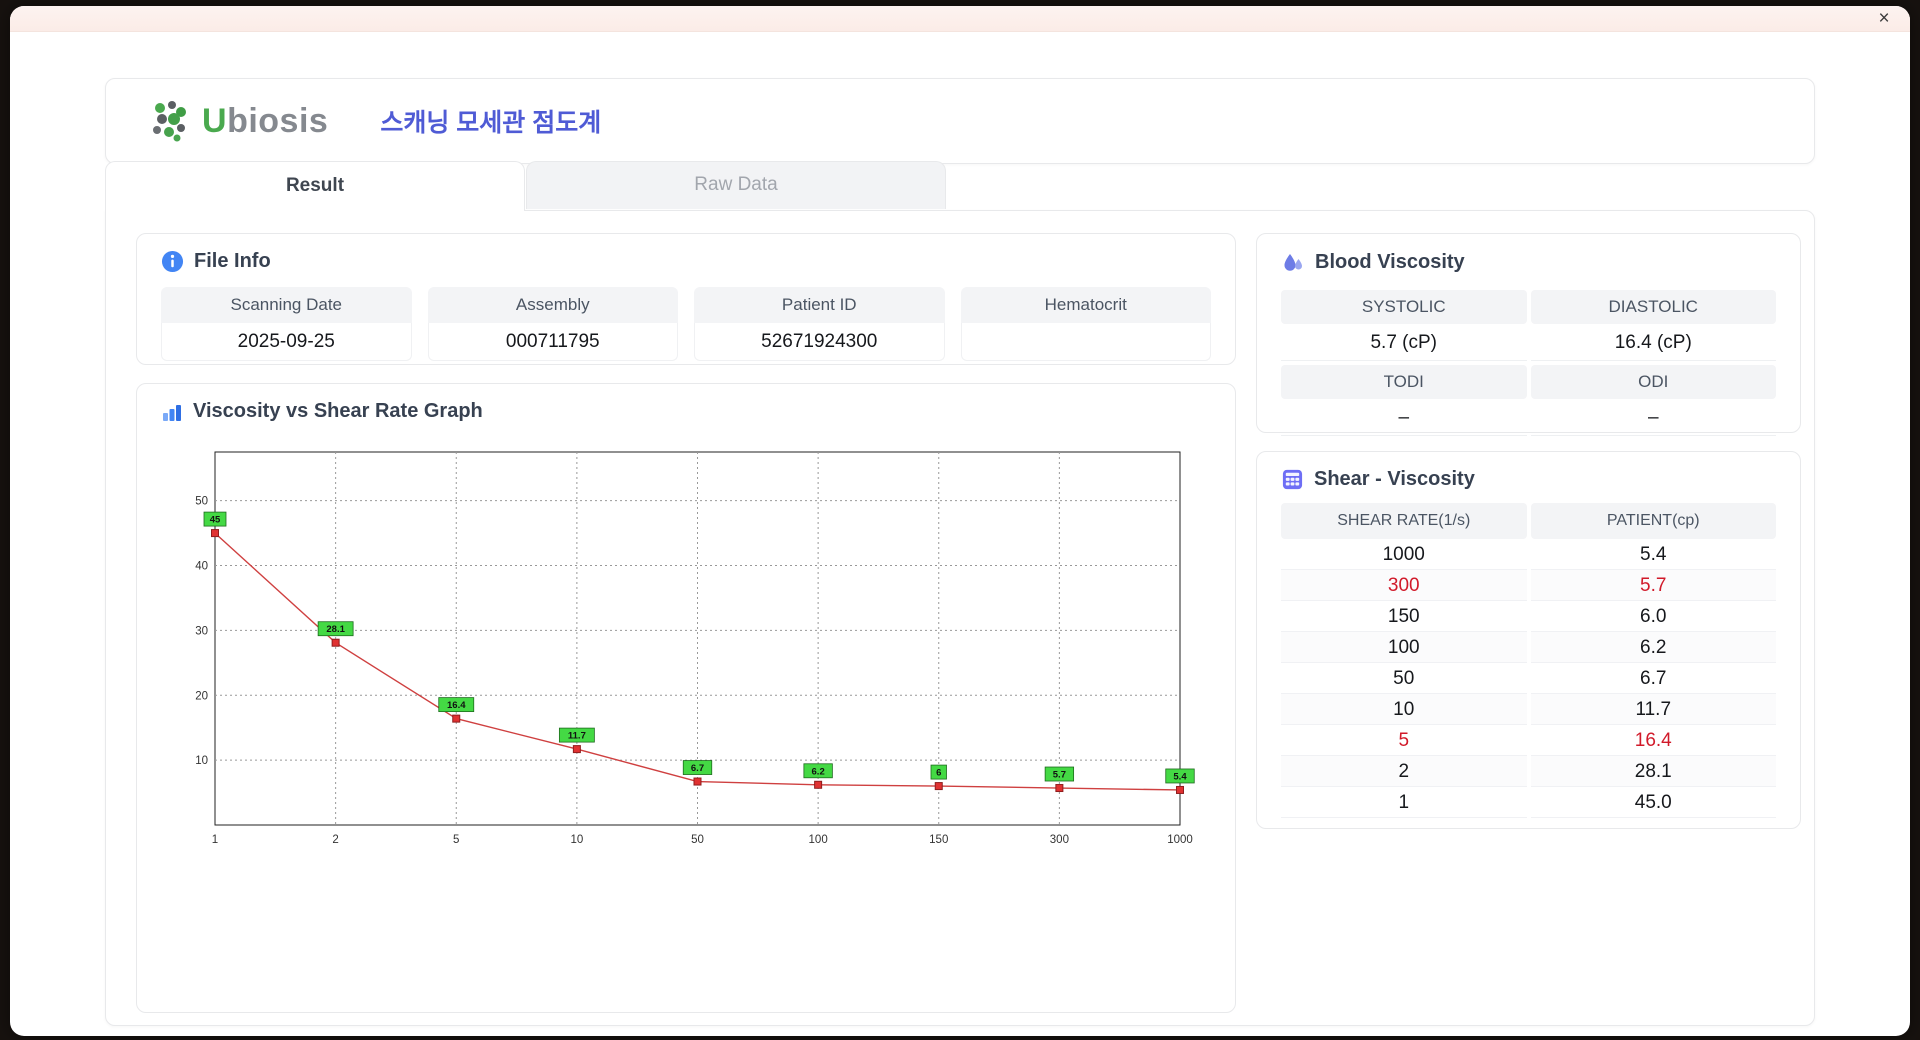 Image resolution: width=1920 pixels, height=1040 pixels. I want to click on shear-rate-cell: 2, so click(1404, 771).